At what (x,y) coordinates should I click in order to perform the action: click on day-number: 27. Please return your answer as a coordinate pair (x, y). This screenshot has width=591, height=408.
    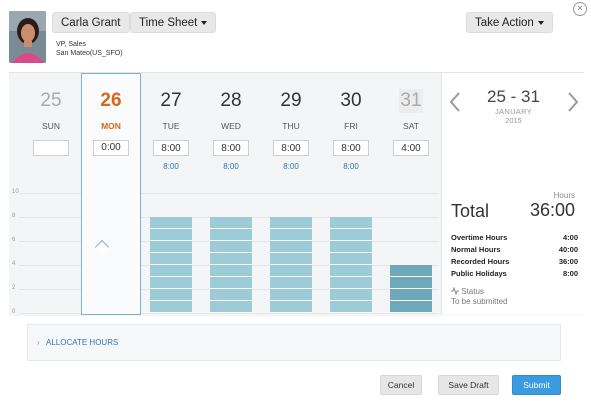
    Looking at the image, I should click on (171, 100).